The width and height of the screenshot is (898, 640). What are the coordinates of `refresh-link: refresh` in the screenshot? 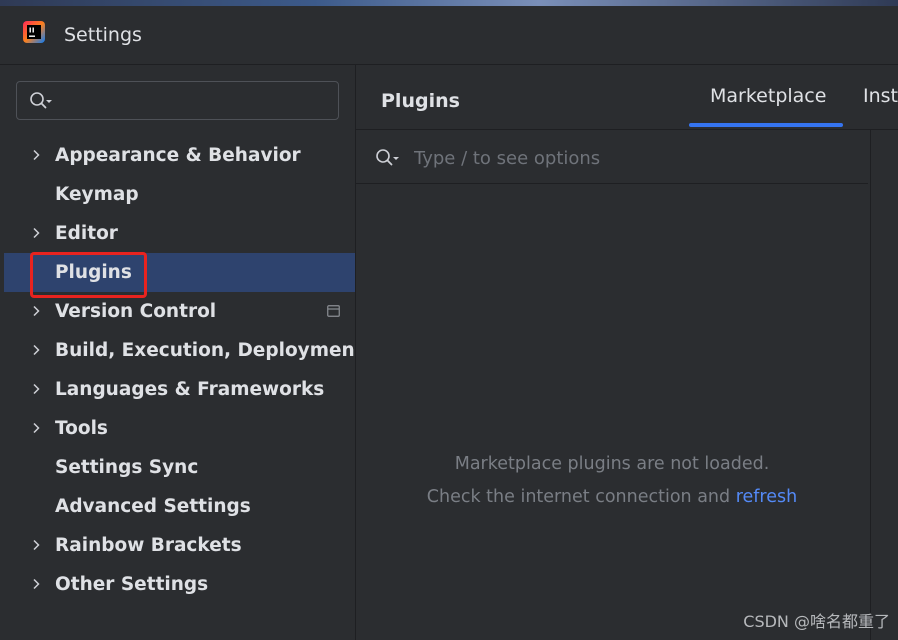 It's located at (767, 497).